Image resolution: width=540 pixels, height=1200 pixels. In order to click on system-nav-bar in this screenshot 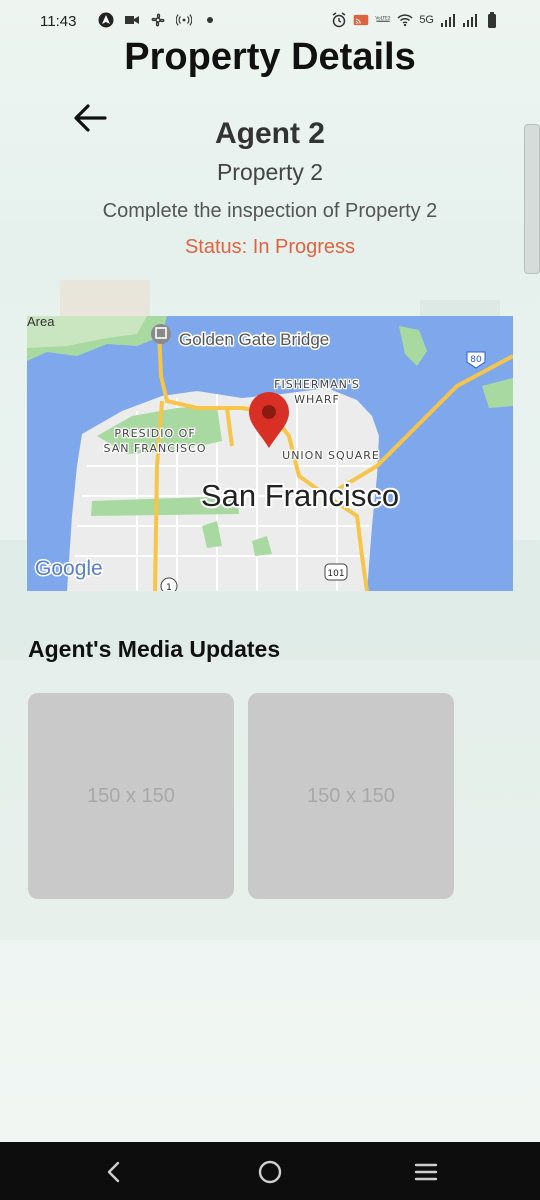, I will do `click(270, 1171)`.